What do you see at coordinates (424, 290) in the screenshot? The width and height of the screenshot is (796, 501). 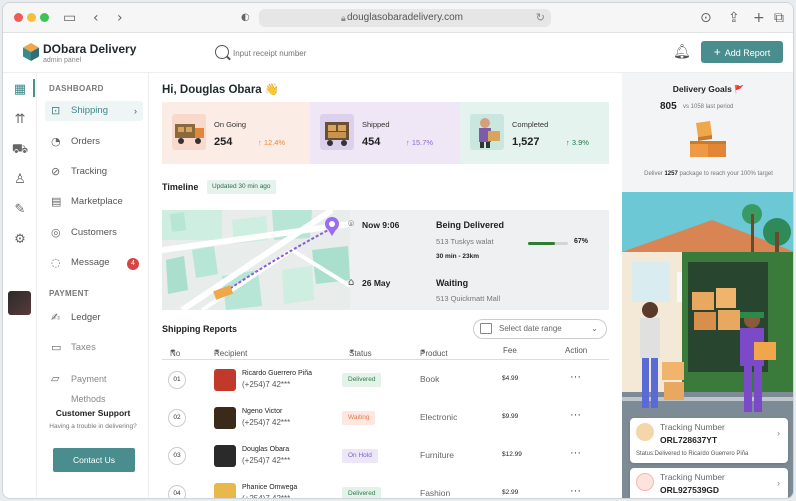 I see `timeline-event: ⌂ 26 May Waiting 513 Quickmatt Mall` at bounding box center [424, 290].